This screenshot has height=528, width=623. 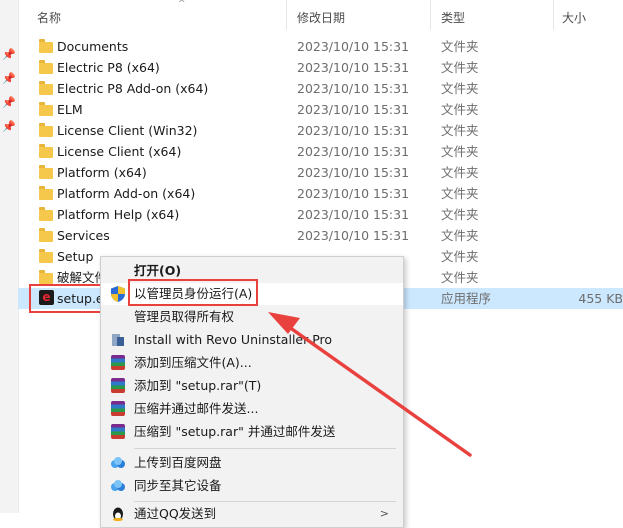 What do you see at coordinates (235, 431) in the screenshot?
I see `menu-item-label: 压缩到 "setup.rar" 并通过邮件发送` at bounding box center [235, 431].